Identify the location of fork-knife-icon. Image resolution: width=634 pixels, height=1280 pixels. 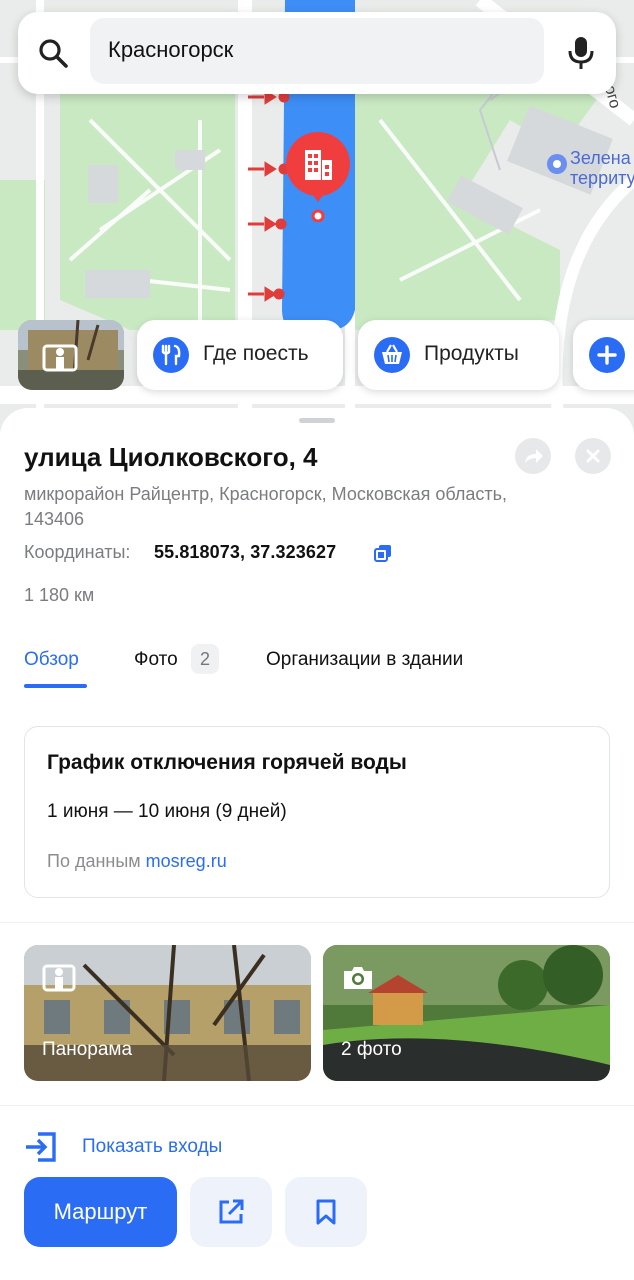
(171, 355).